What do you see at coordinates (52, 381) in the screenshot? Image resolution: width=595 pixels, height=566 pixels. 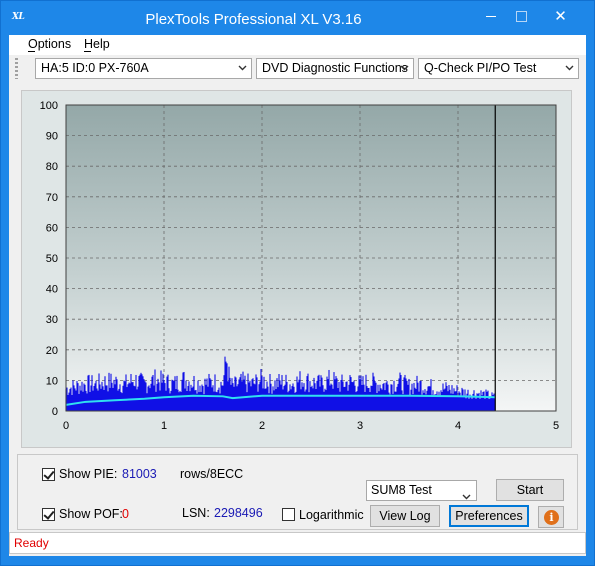 I see `y-tick-label: 10` at bounding box center [52, 381].